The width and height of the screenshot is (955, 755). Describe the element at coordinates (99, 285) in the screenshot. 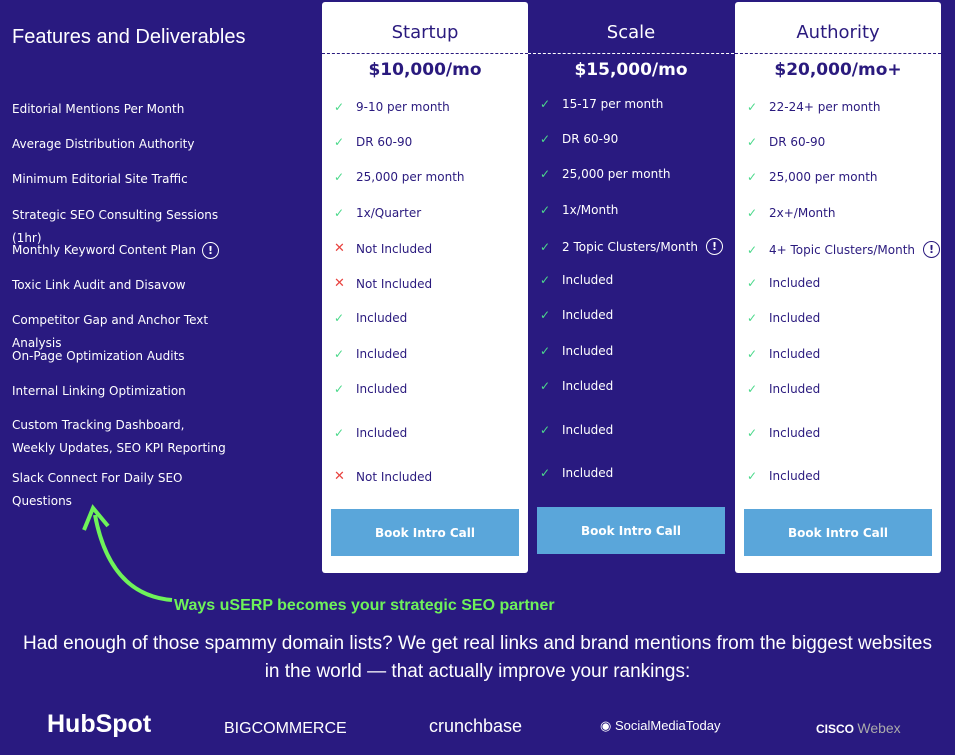

I see `feature-label: Toxic Link Audit and Disavow` at that location.